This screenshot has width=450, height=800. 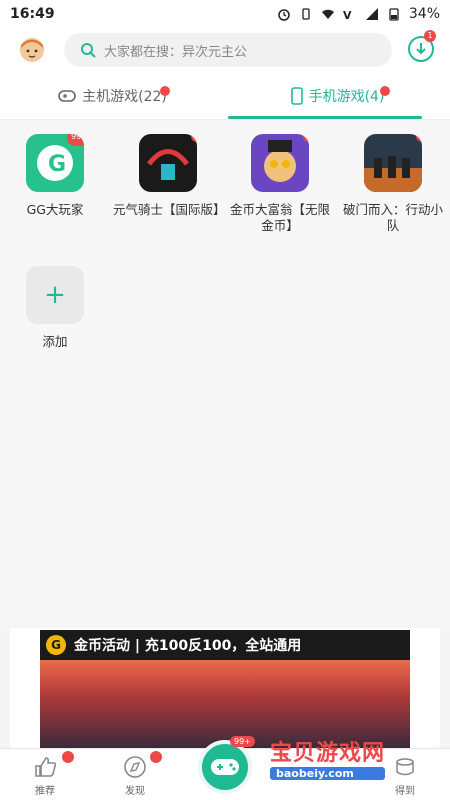 I want to click on nav-earn-label: 得到, so click(x=405, y=791).